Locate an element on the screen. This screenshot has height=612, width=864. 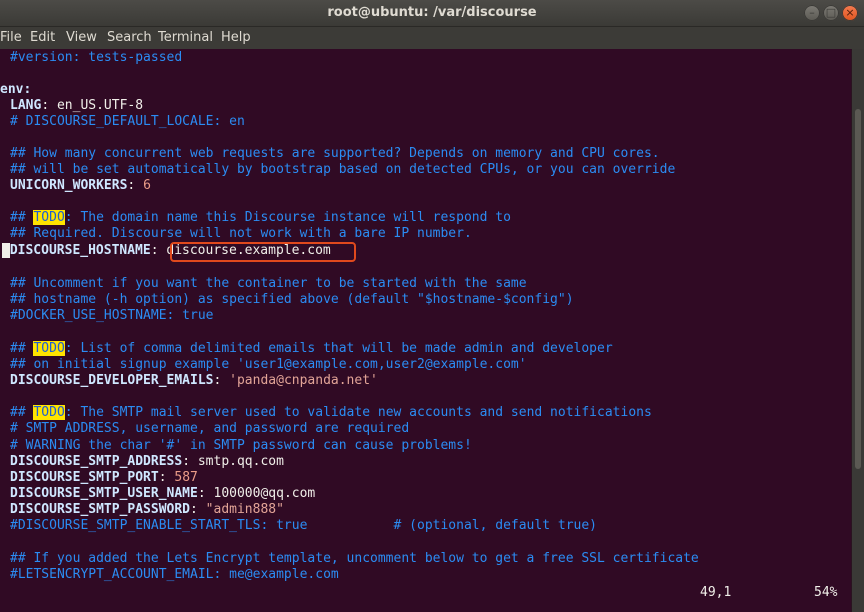
scrollbar-thumb is located at coordinates (858, 289).